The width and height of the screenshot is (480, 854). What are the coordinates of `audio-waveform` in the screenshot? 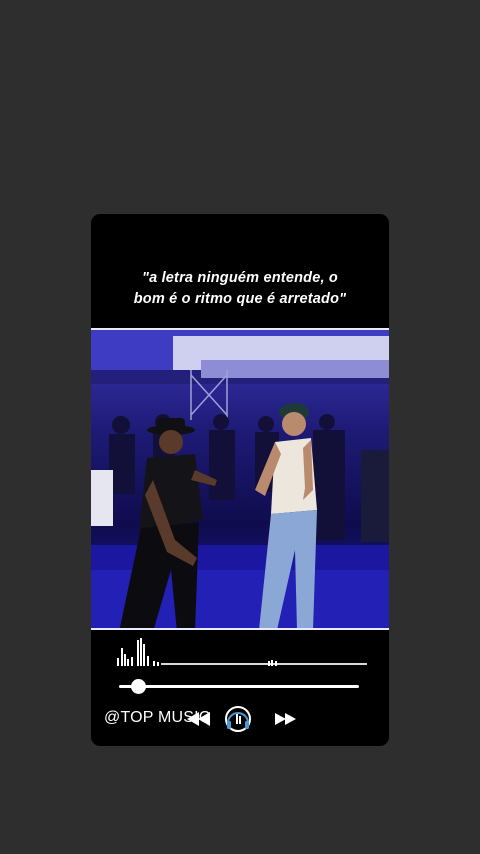 It's located at (242, 652).